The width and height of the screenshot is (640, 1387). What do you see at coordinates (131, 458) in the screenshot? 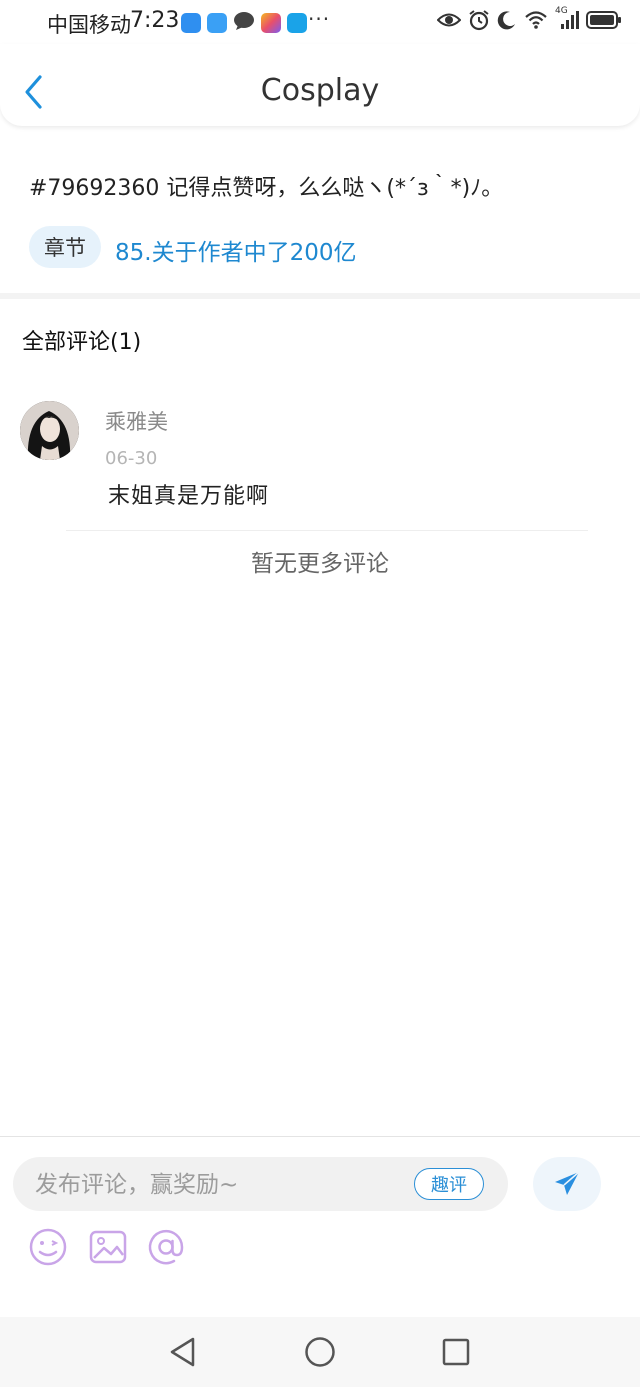
I see `comment-date: 06-30` at bounding box center [131, 458].